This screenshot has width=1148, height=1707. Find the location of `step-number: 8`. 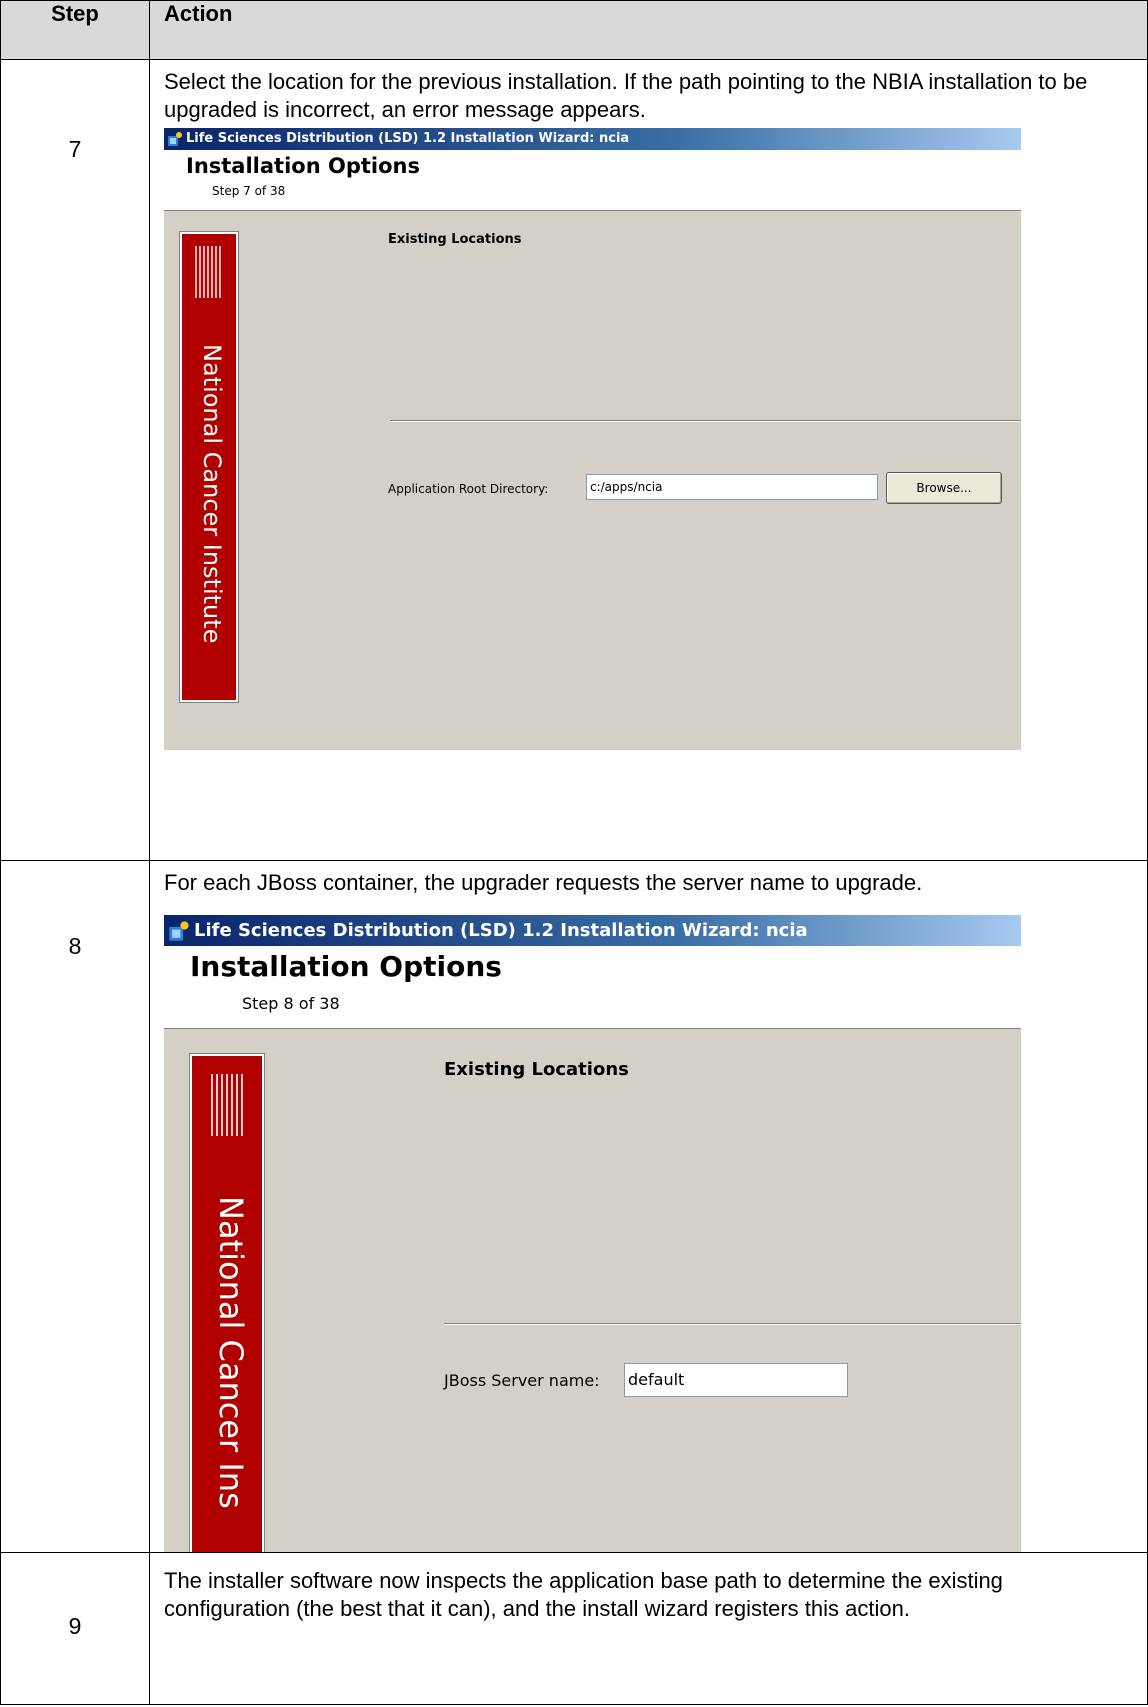

step-number: 8 is located at coordinates (75, 946).